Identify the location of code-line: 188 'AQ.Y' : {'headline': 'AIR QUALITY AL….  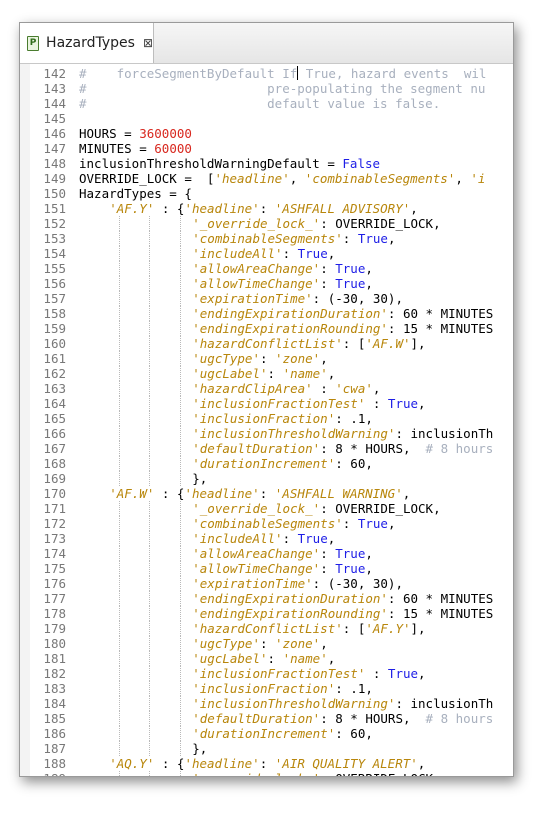
(222, 763).